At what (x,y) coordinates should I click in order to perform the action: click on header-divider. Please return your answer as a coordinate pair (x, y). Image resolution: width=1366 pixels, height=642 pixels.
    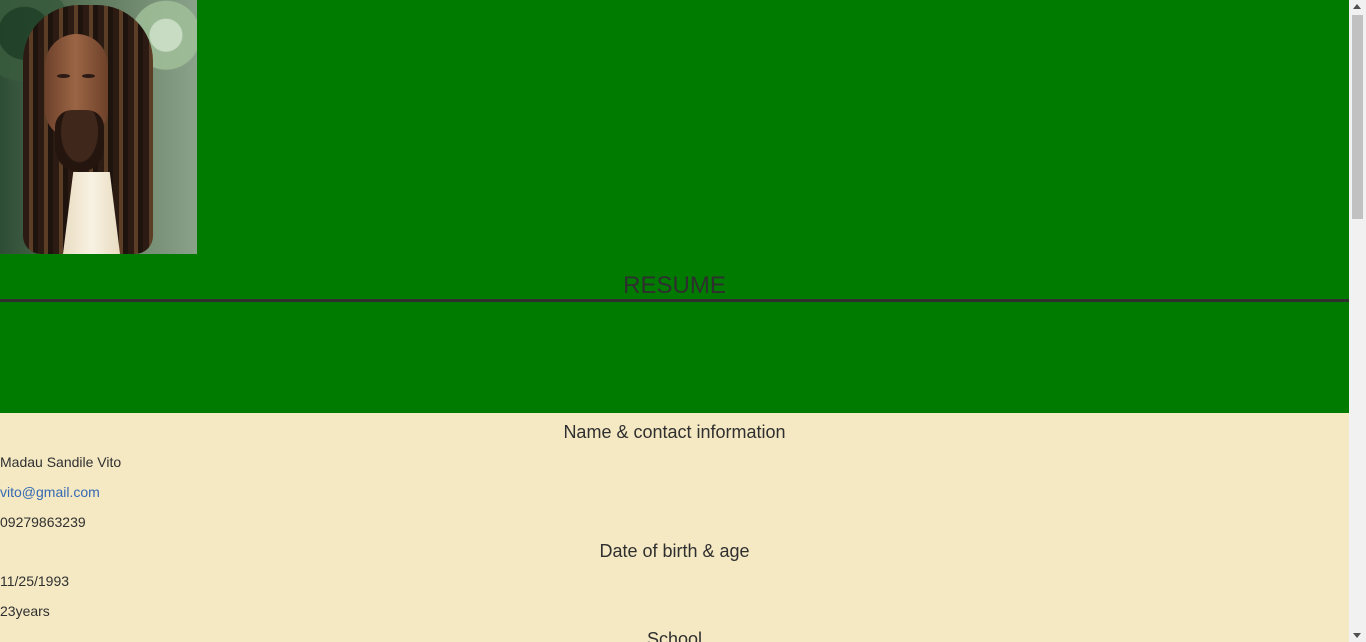
    Looking at the image, I should click on (674, 300).